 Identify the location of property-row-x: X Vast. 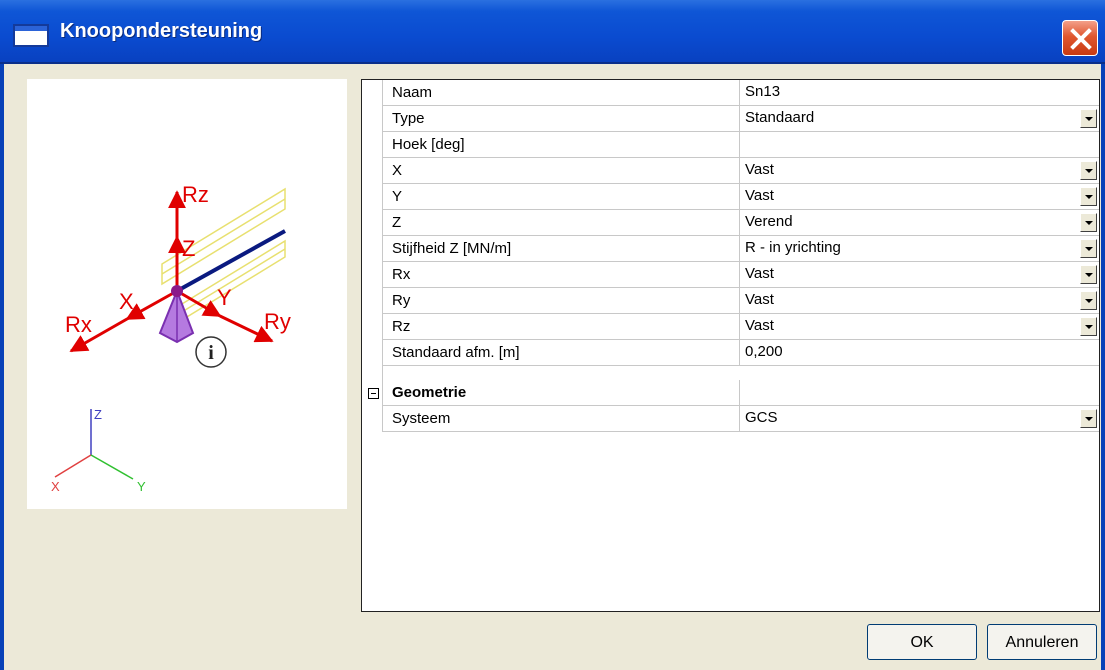
(740, 171).